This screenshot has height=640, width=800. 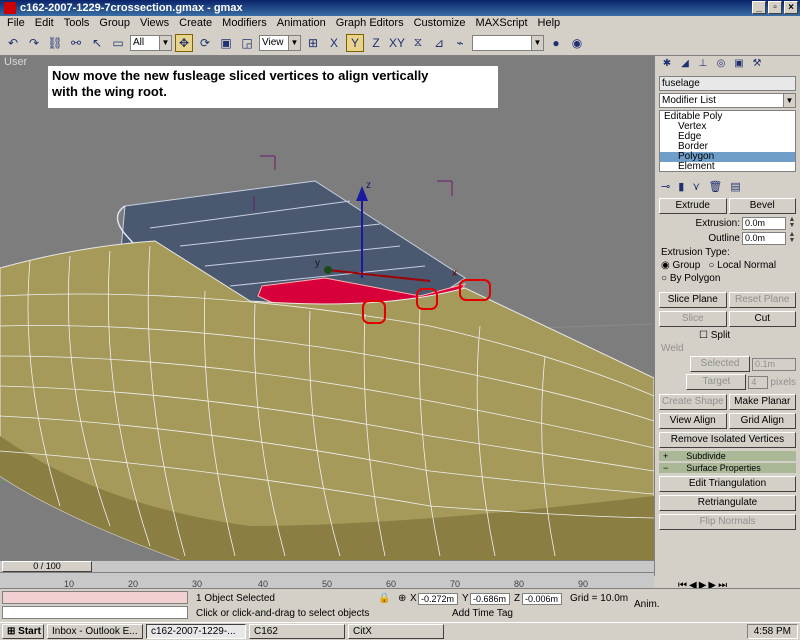 What do you see at coordinates (376, 43) in the screenshot?
I see `restrict-z-button: Z` at bounding box center [376, 43].